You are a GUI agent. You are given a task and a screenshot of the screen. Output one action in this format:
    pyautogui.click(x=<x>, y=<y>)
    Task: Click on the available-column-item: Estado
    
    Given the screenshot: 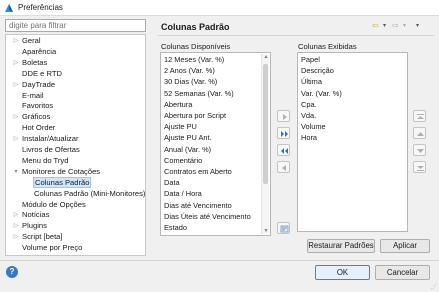 What is the action you would take?
    pyautogui.click(x=175, y=228)
    